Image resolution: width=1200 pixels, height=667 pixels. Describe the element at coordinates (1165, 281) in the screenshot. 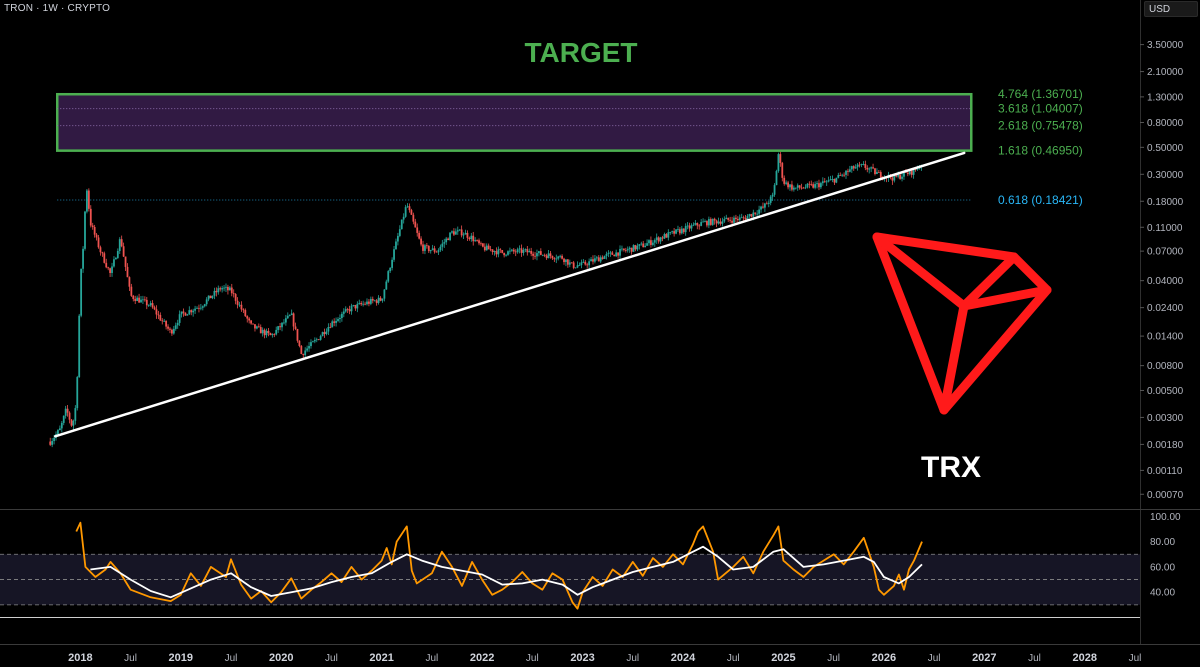

I see `price-tick-9: 0.04000` at that location.